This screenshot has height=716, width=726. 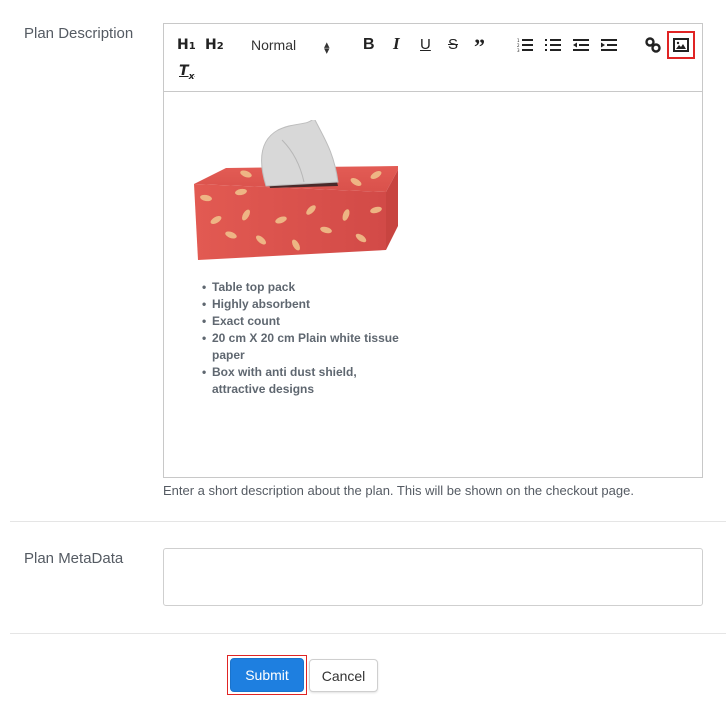 What do you see at coordinates (74, 558) in the screenshot?
I see `plan-metadata-label: Plan MetaData` at bounding box center [74, 558].